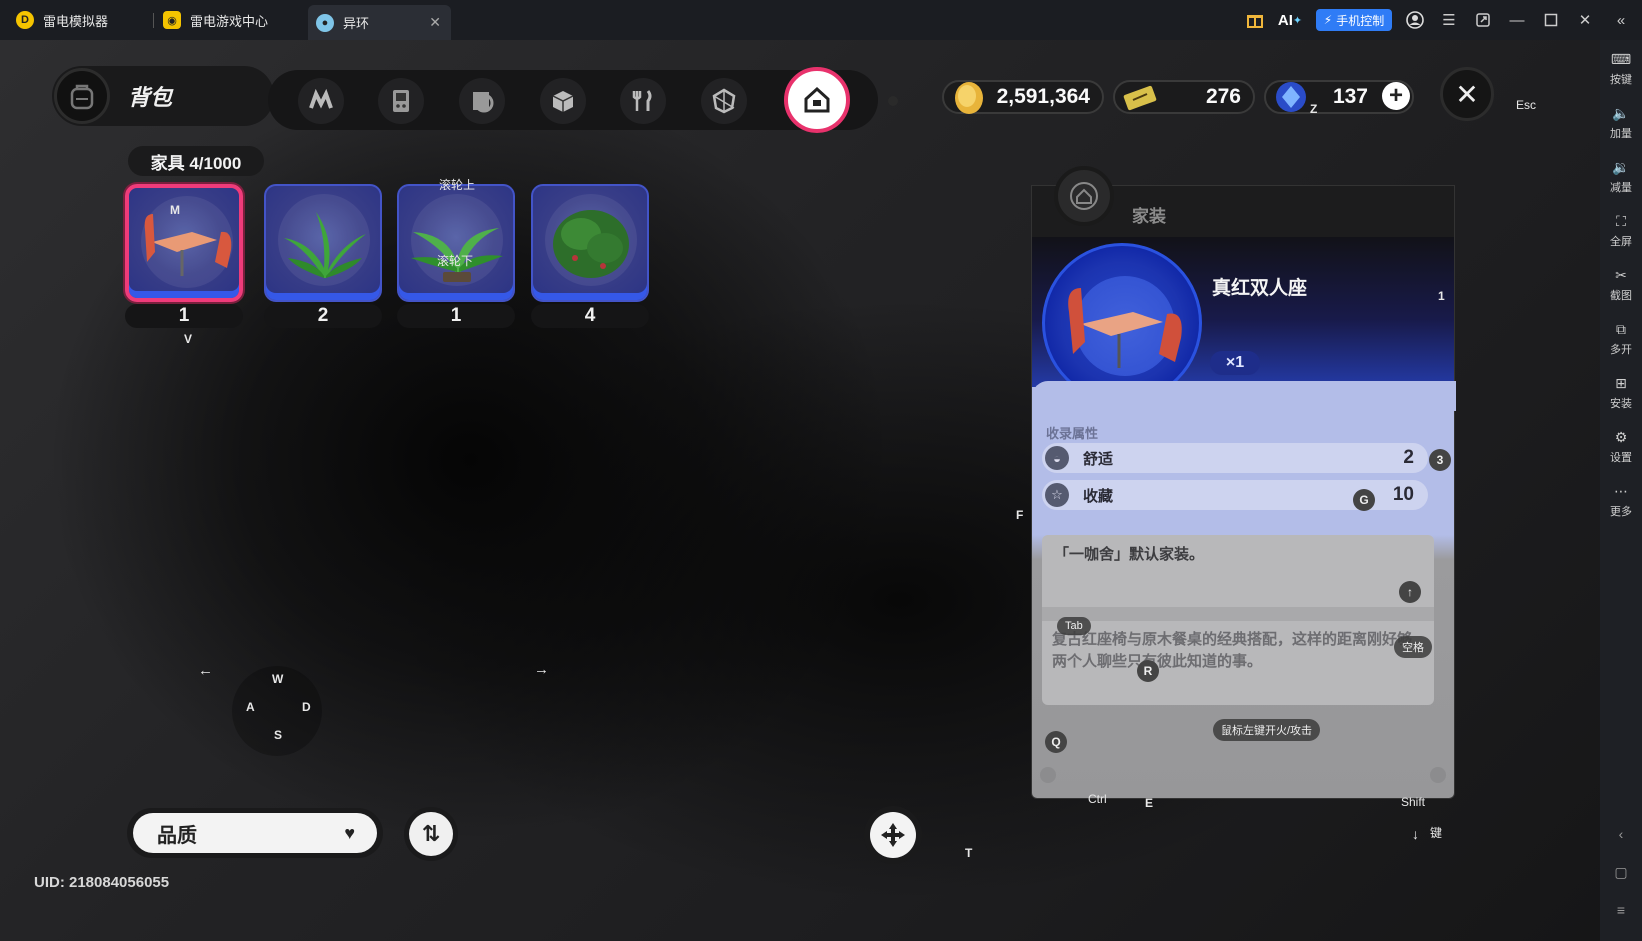 The height and width of the screenshot is (941, 1642). Describe the element at coordinates (1621, 59) in the screenshot. I see `keyboard-icon: ⌨` at that location.